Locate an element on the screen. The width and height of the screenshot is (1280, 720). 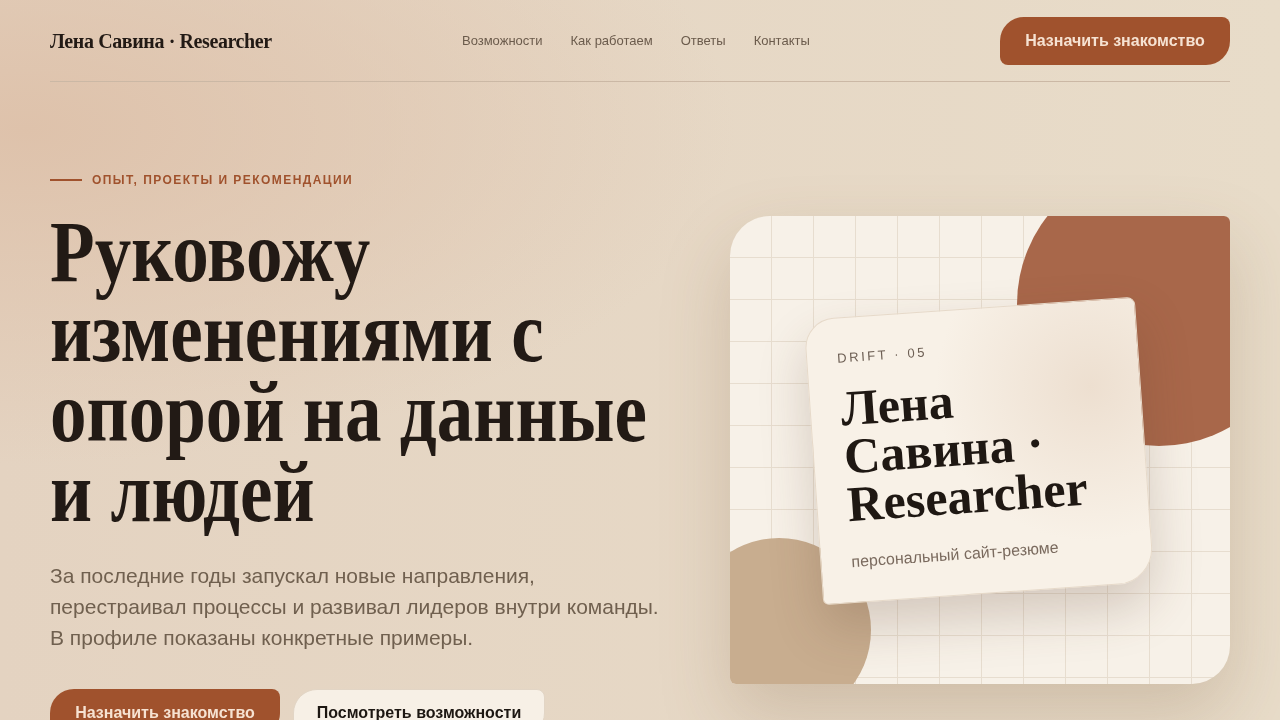
brand-name: Лена Савина · Researcher is located at coordinates (161, 40).